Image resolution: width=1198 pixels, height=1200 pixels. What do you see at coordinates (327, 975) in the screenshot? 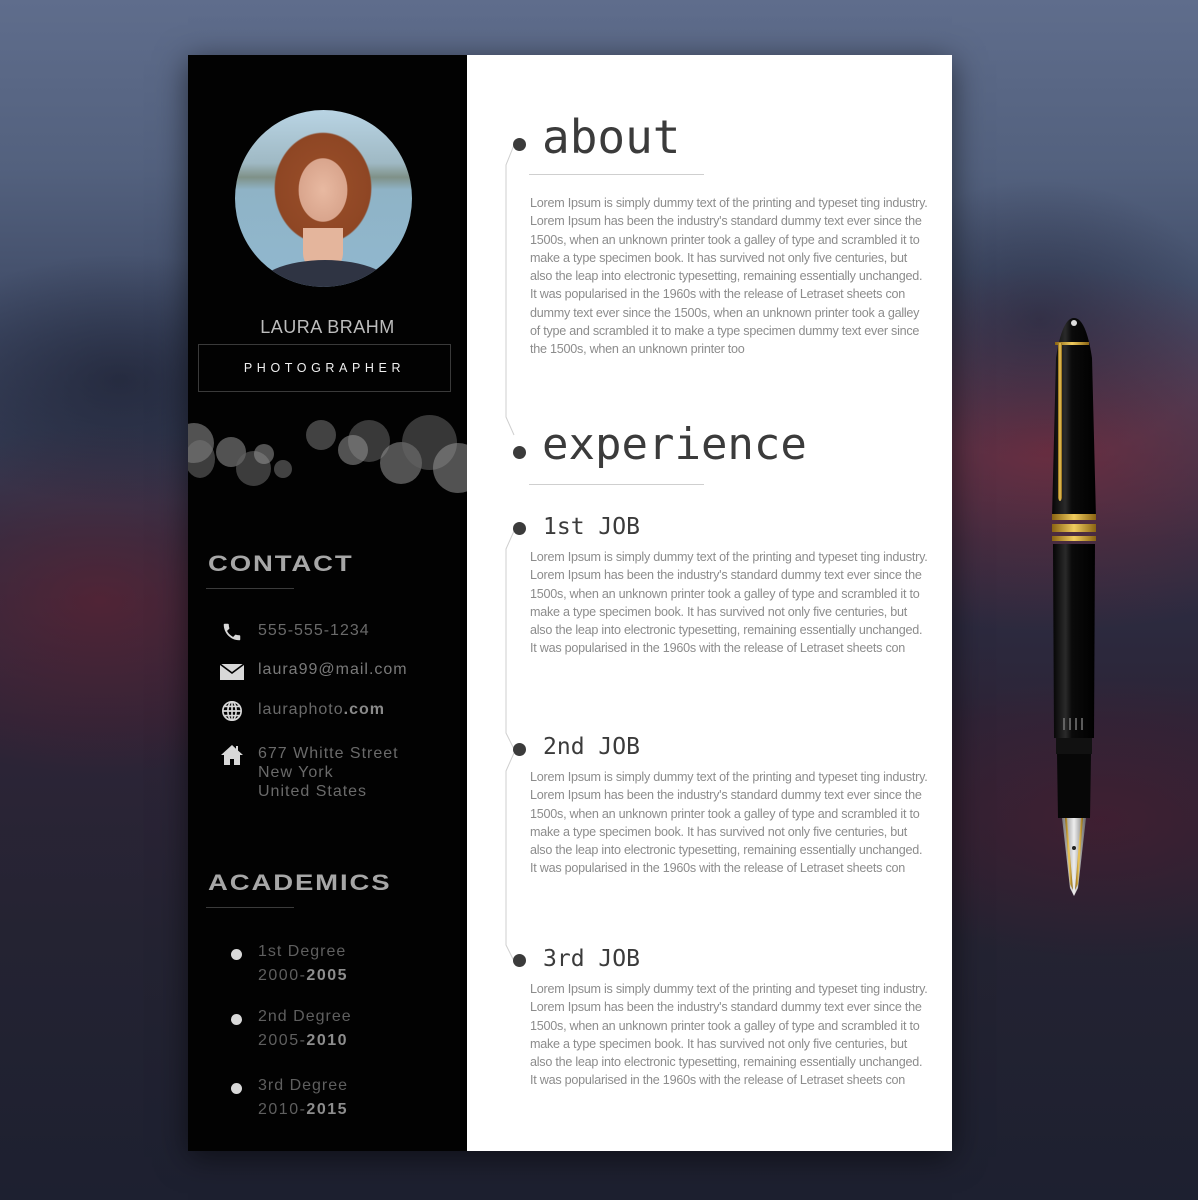
I see `degree-end: 2005` at bounding box center [327, 975].